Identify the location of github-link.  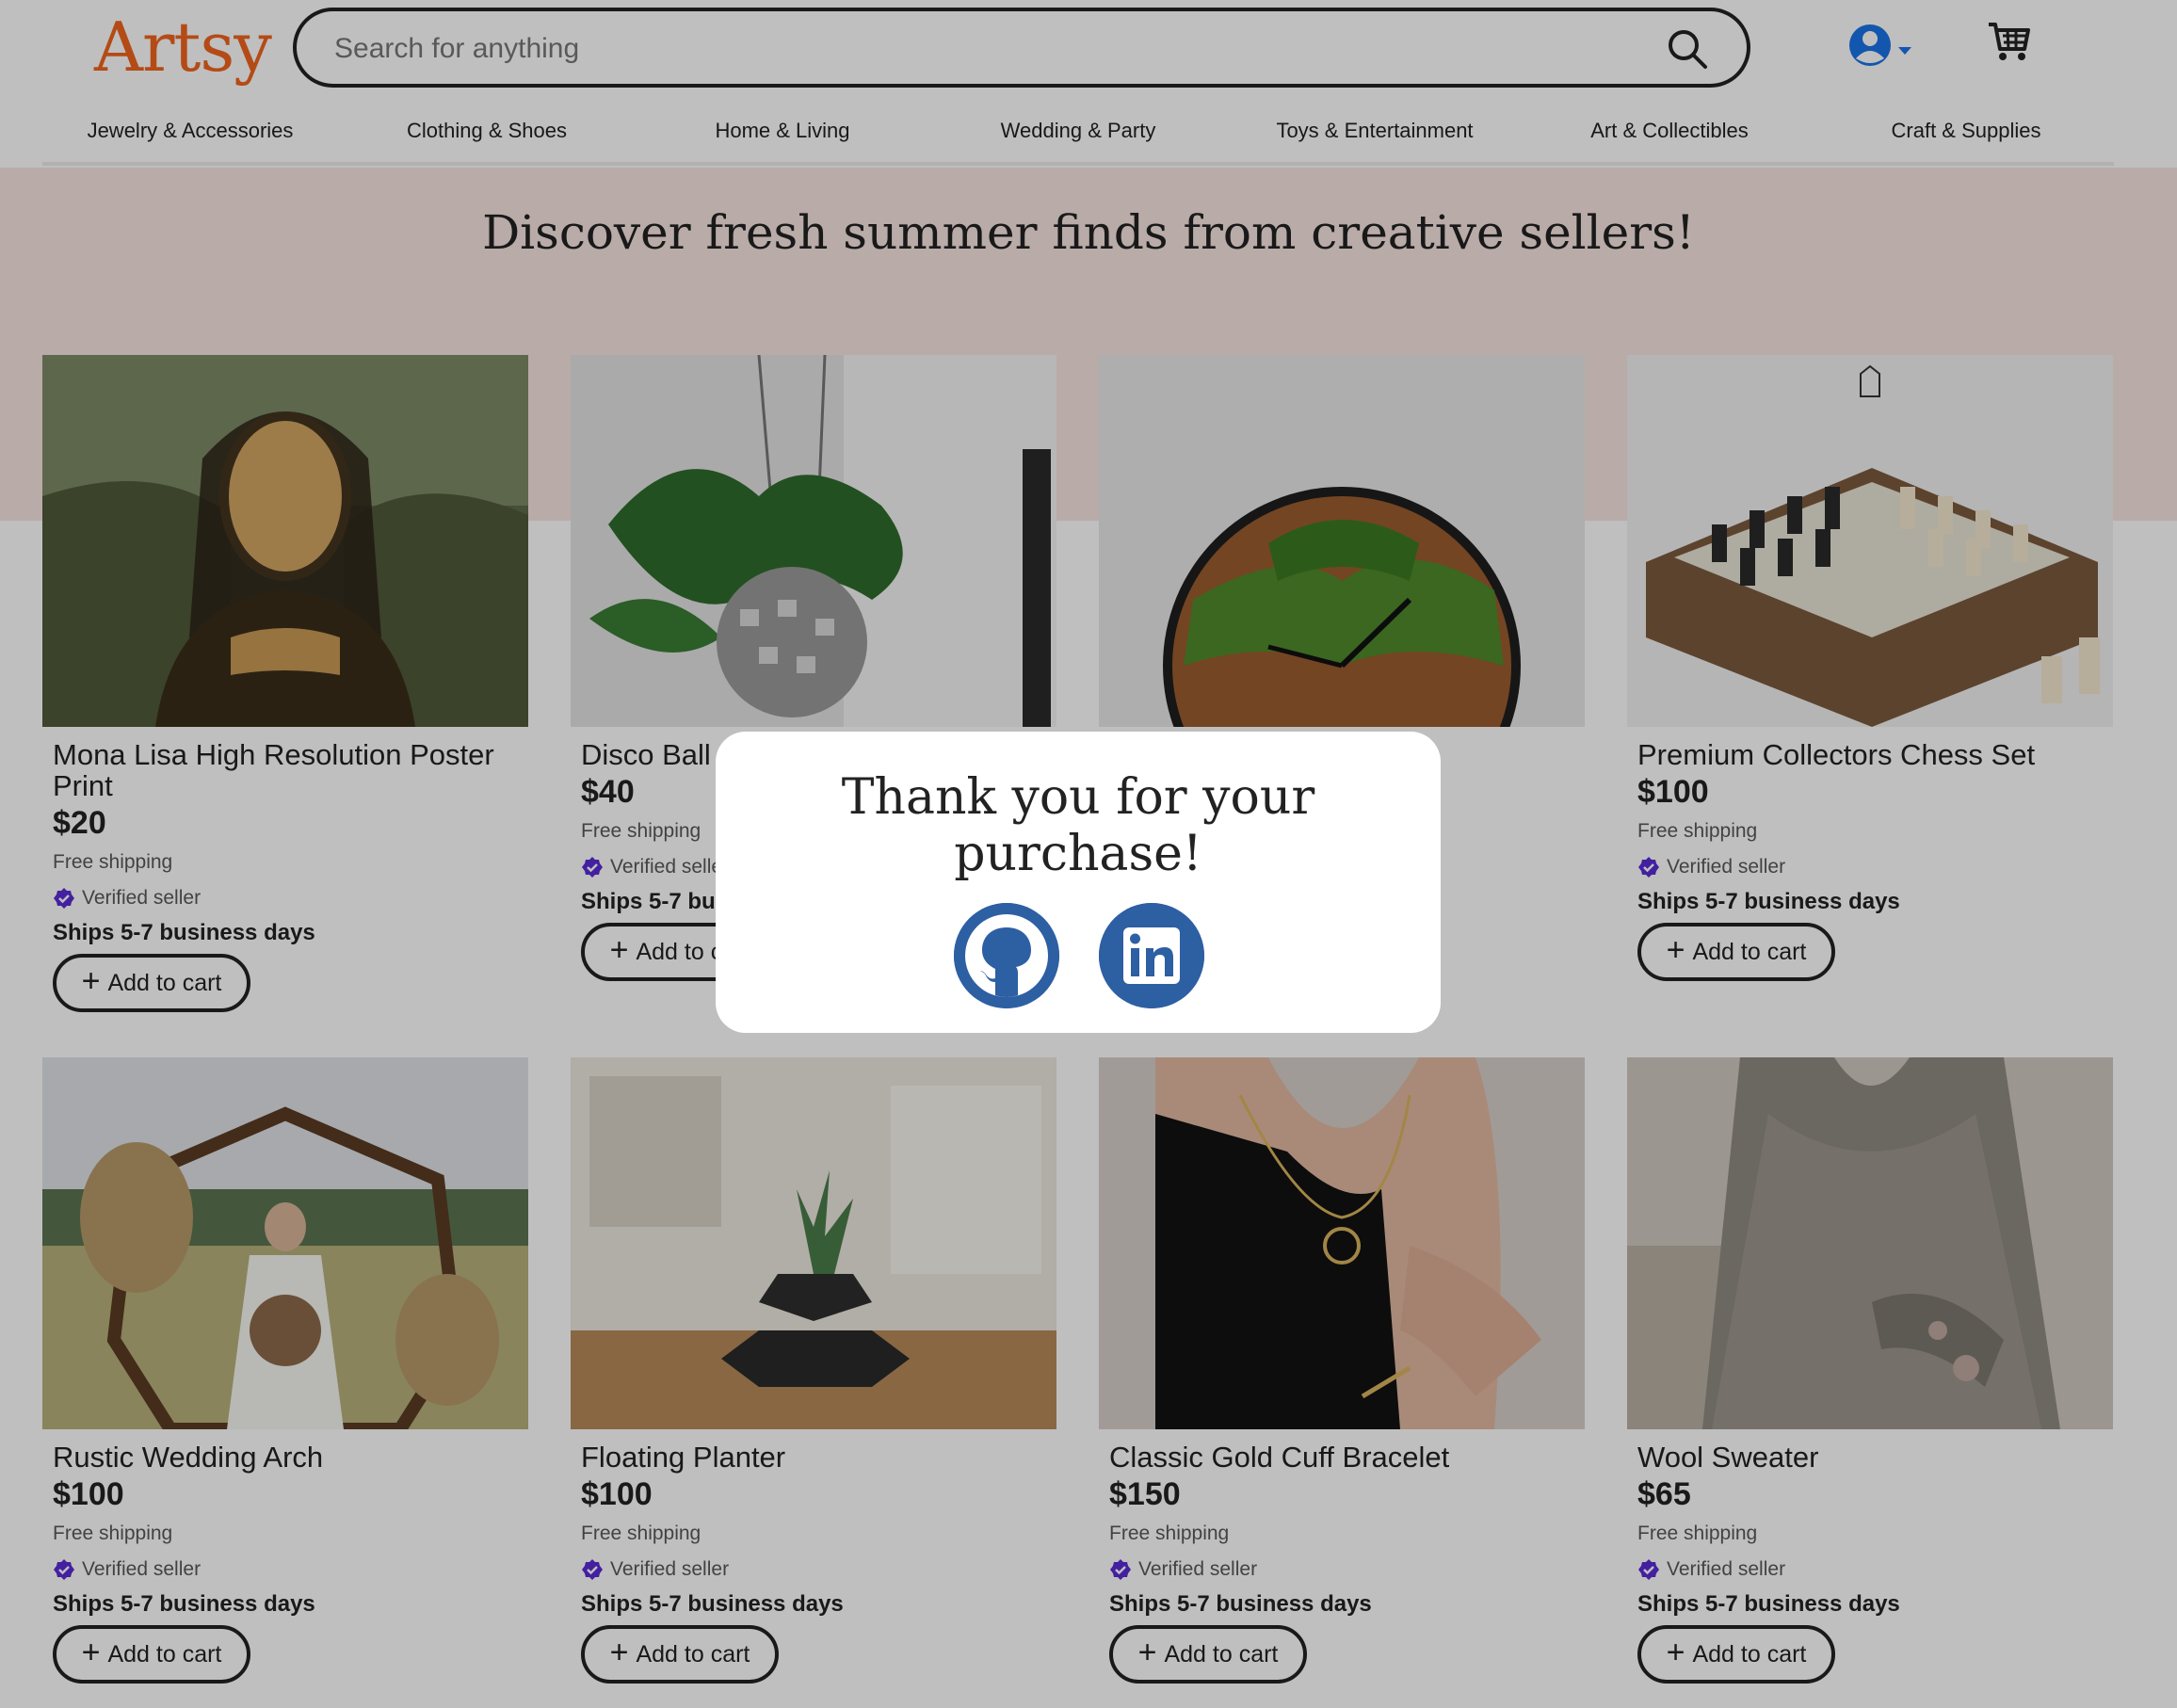
(1006, 955).